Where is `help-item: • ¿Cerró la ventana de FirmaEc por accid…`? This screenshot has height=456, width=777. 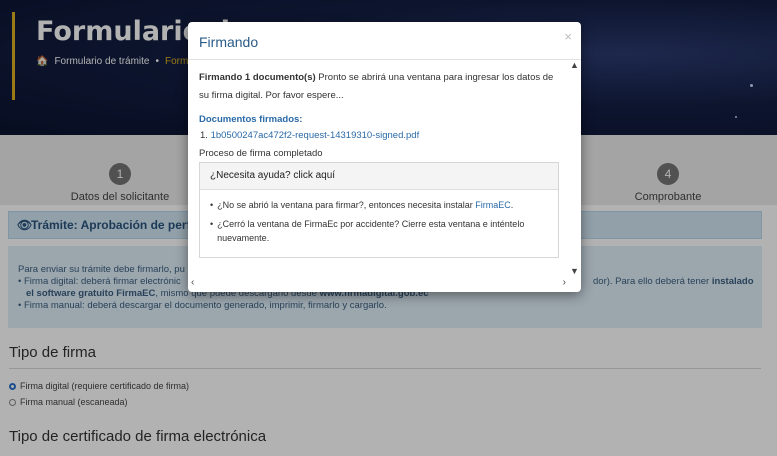 help-item: • ¿Cerró la ventana de FirmaEc por accid… is located at coordinates (379, 231).